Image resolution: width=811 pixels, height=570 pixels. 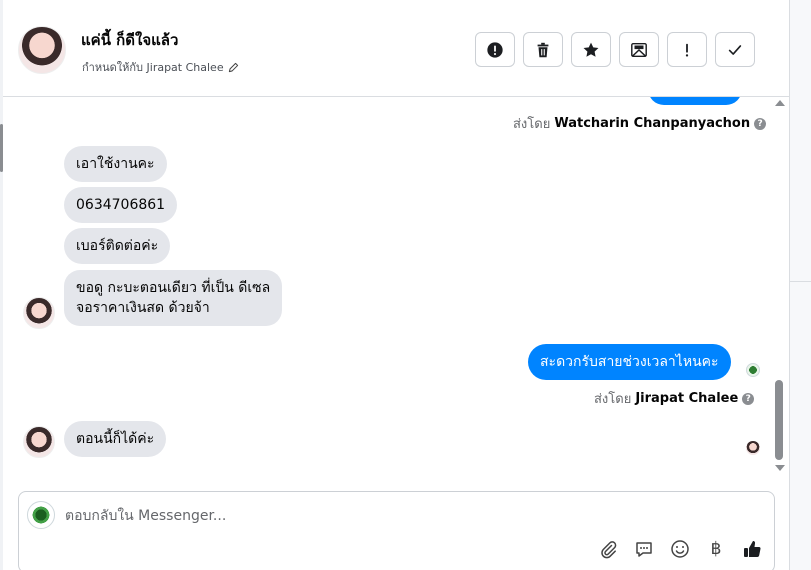 I want to click on contact-name: แค่นี้ ก็ดีใจแล้ว, so click(x=129, y=40).